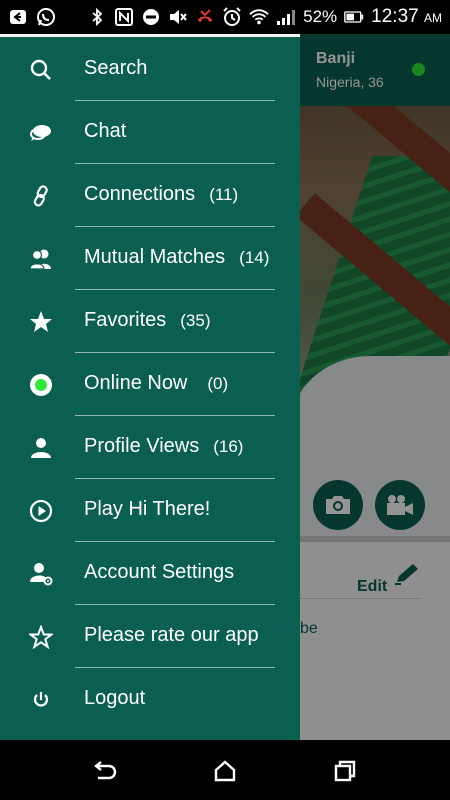  I want to click on menu-item-mutual-matches: Mutual Matches (14), so click(150, 258).